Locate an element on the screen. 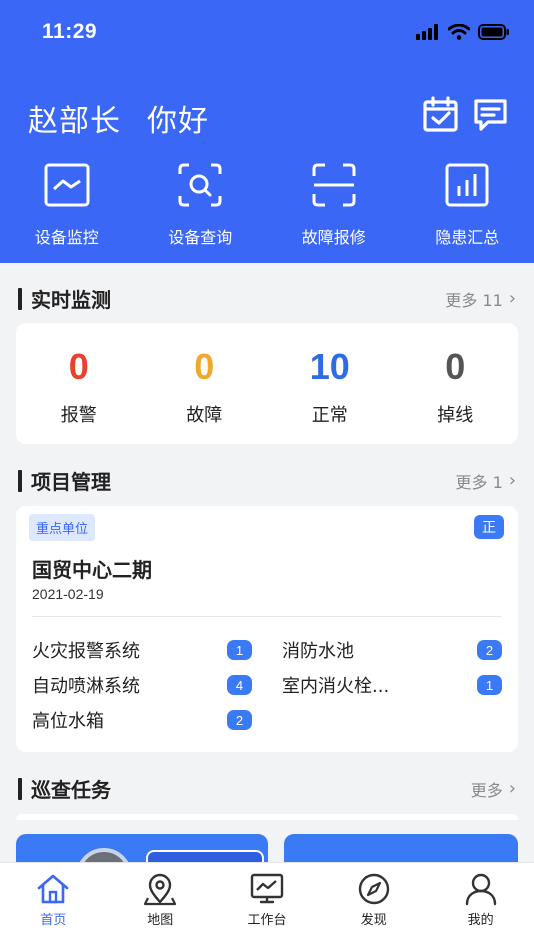 The height and width of the screenshot is (950, 534). system-item: 火灾报警系统 1 is located at coordinates (142, 650).